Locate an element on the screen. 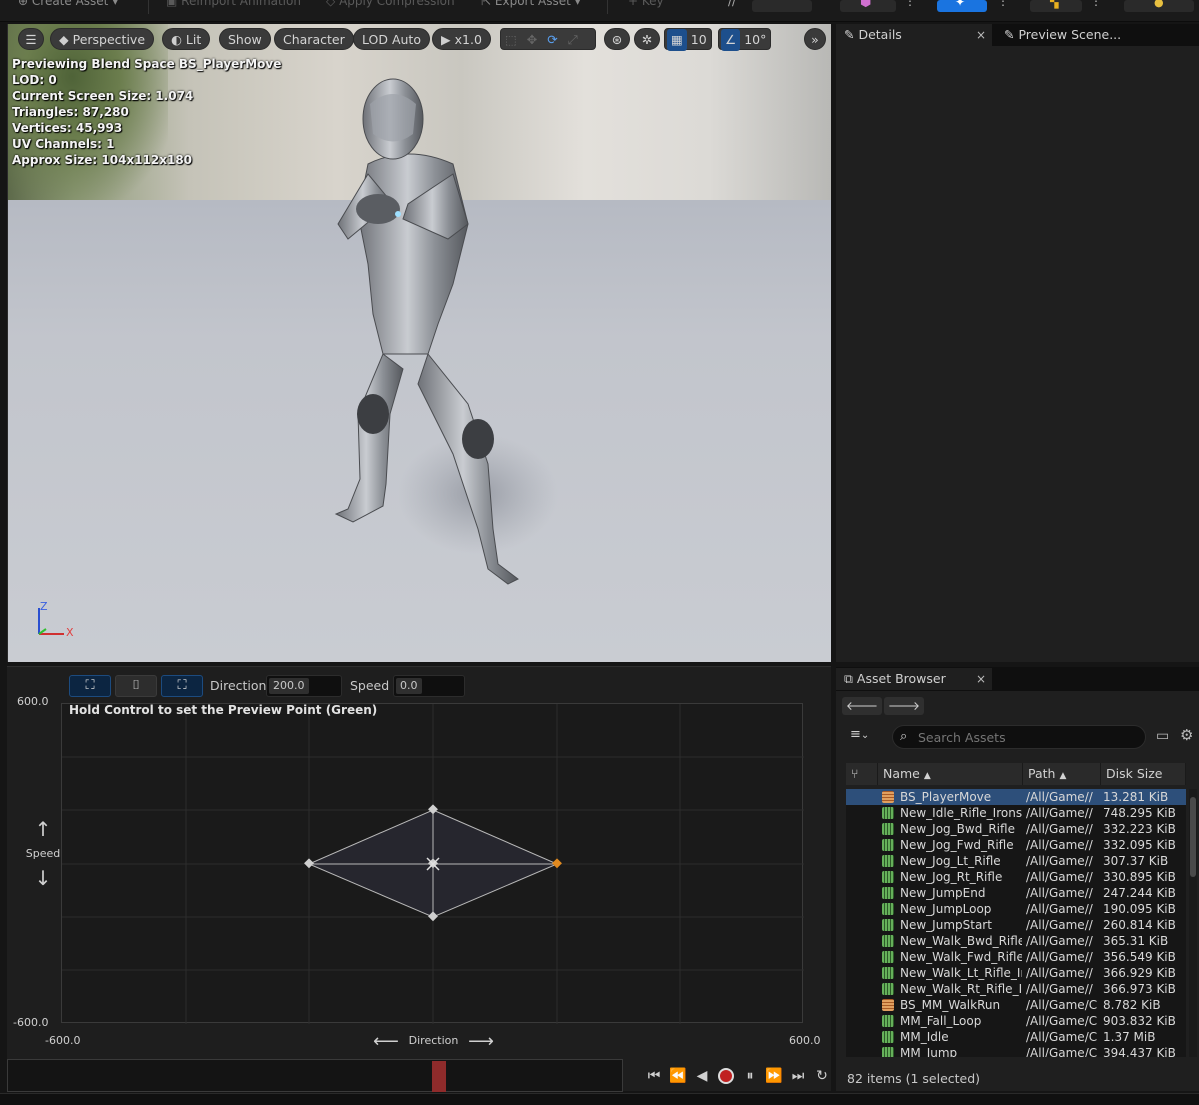 The width and height of the screenshot is (1199, 1105). source-control-column: ⑂ is located at coordinates (862, 774).